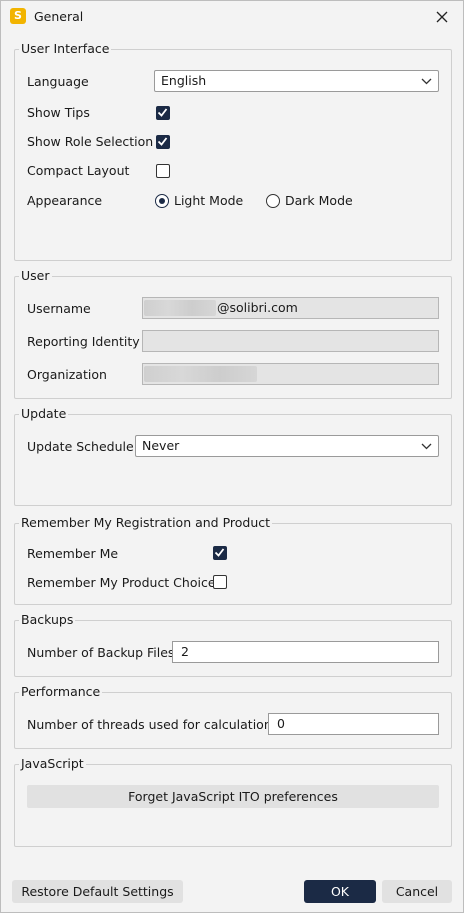  I want to click on light-mode-radio, so click(162, 201).